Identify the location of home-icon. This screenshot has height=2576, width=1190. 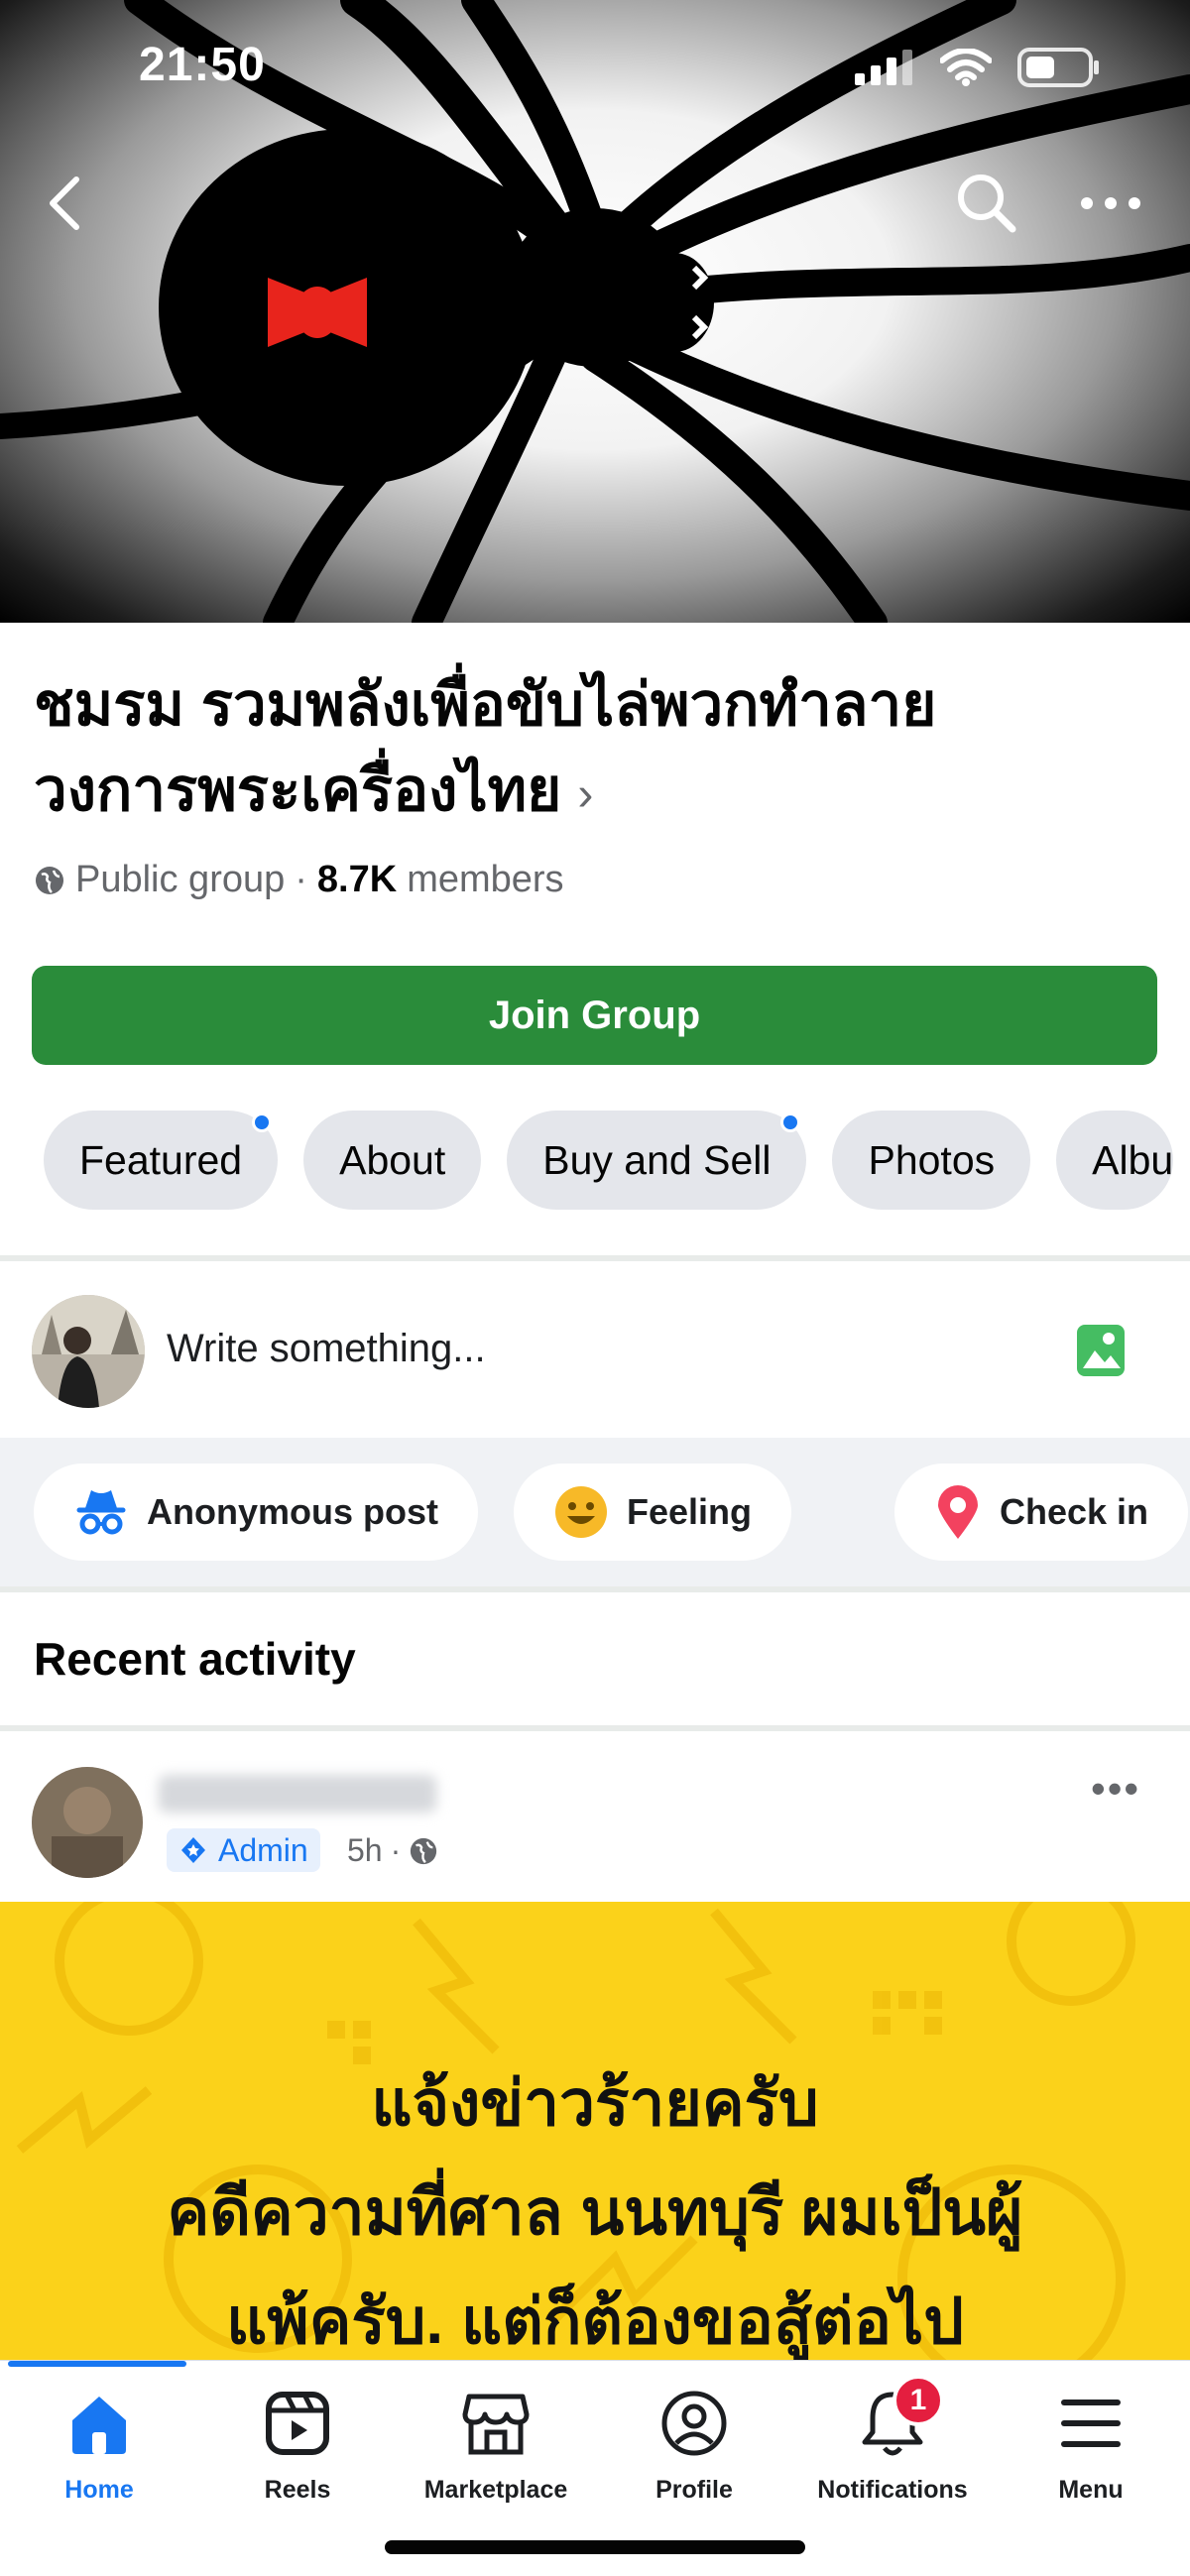
(99, 2423).